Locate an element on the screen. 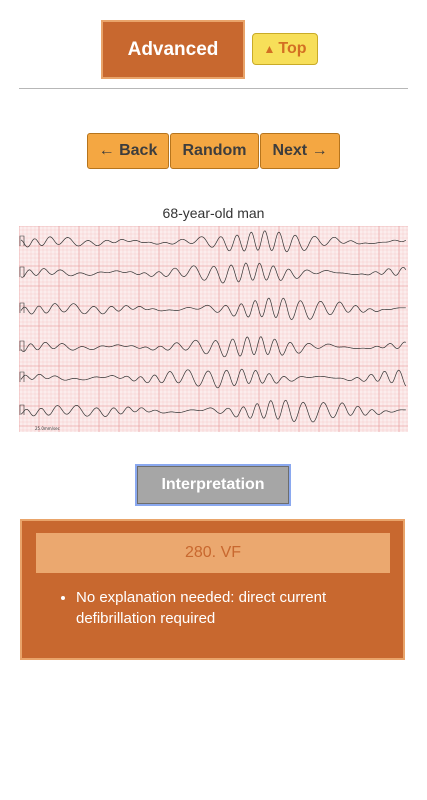  interpretation-button: Interpretation is located at coordinates (213, 485).